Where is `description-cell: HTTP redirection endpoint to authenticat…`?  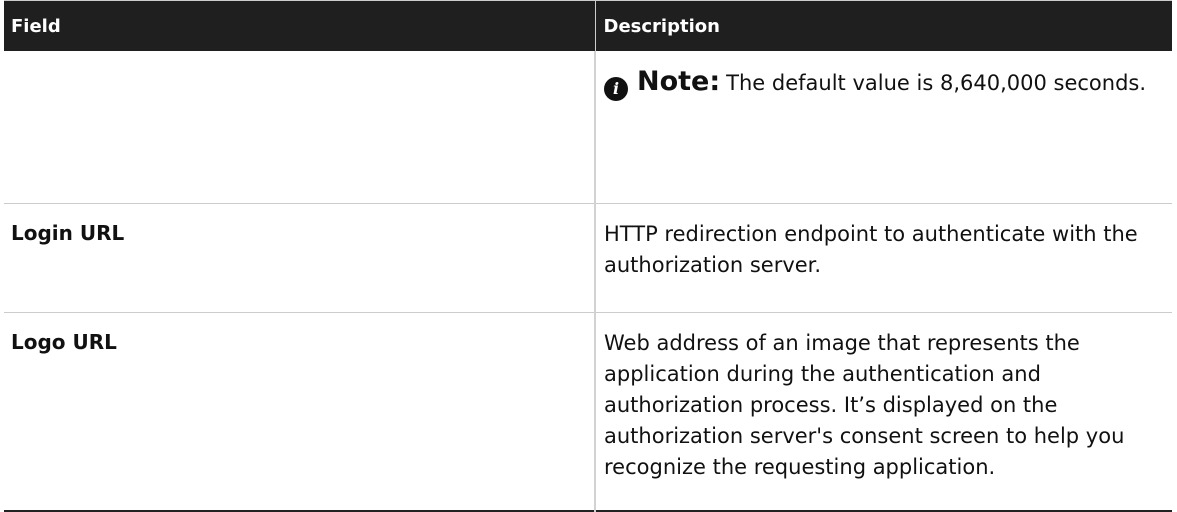
description-cell: HTTP redirection endpoint to authenticat… is located at coordinates (883, 258).